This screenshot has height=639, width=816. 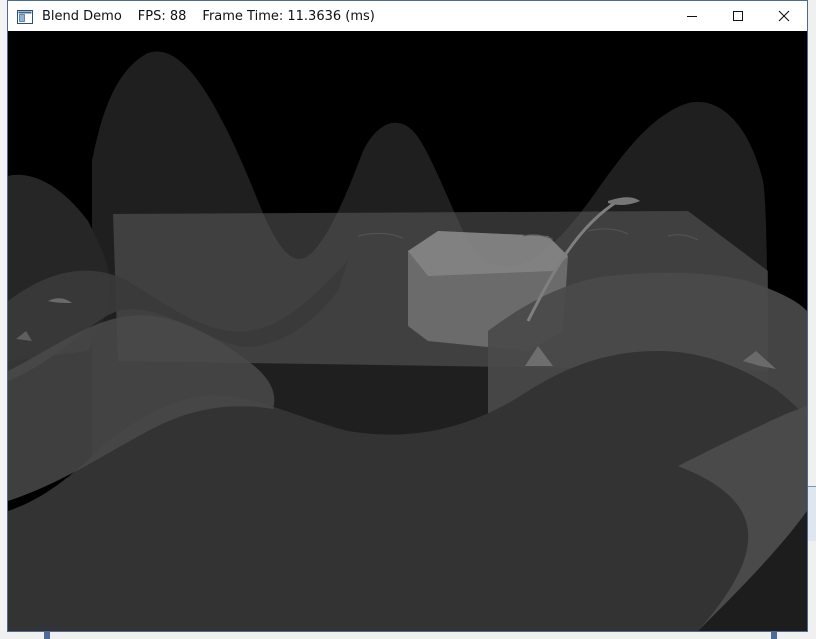 What do you see at coordinates (25, 16) in the screenshot?
I see `app-window-icon` at bounding box center [25, 16].